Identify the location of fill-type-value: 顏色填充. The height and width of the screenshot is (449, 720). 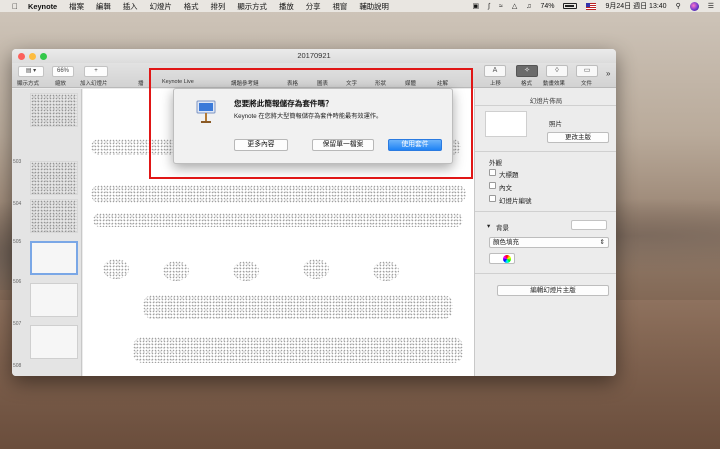
(506, 242).